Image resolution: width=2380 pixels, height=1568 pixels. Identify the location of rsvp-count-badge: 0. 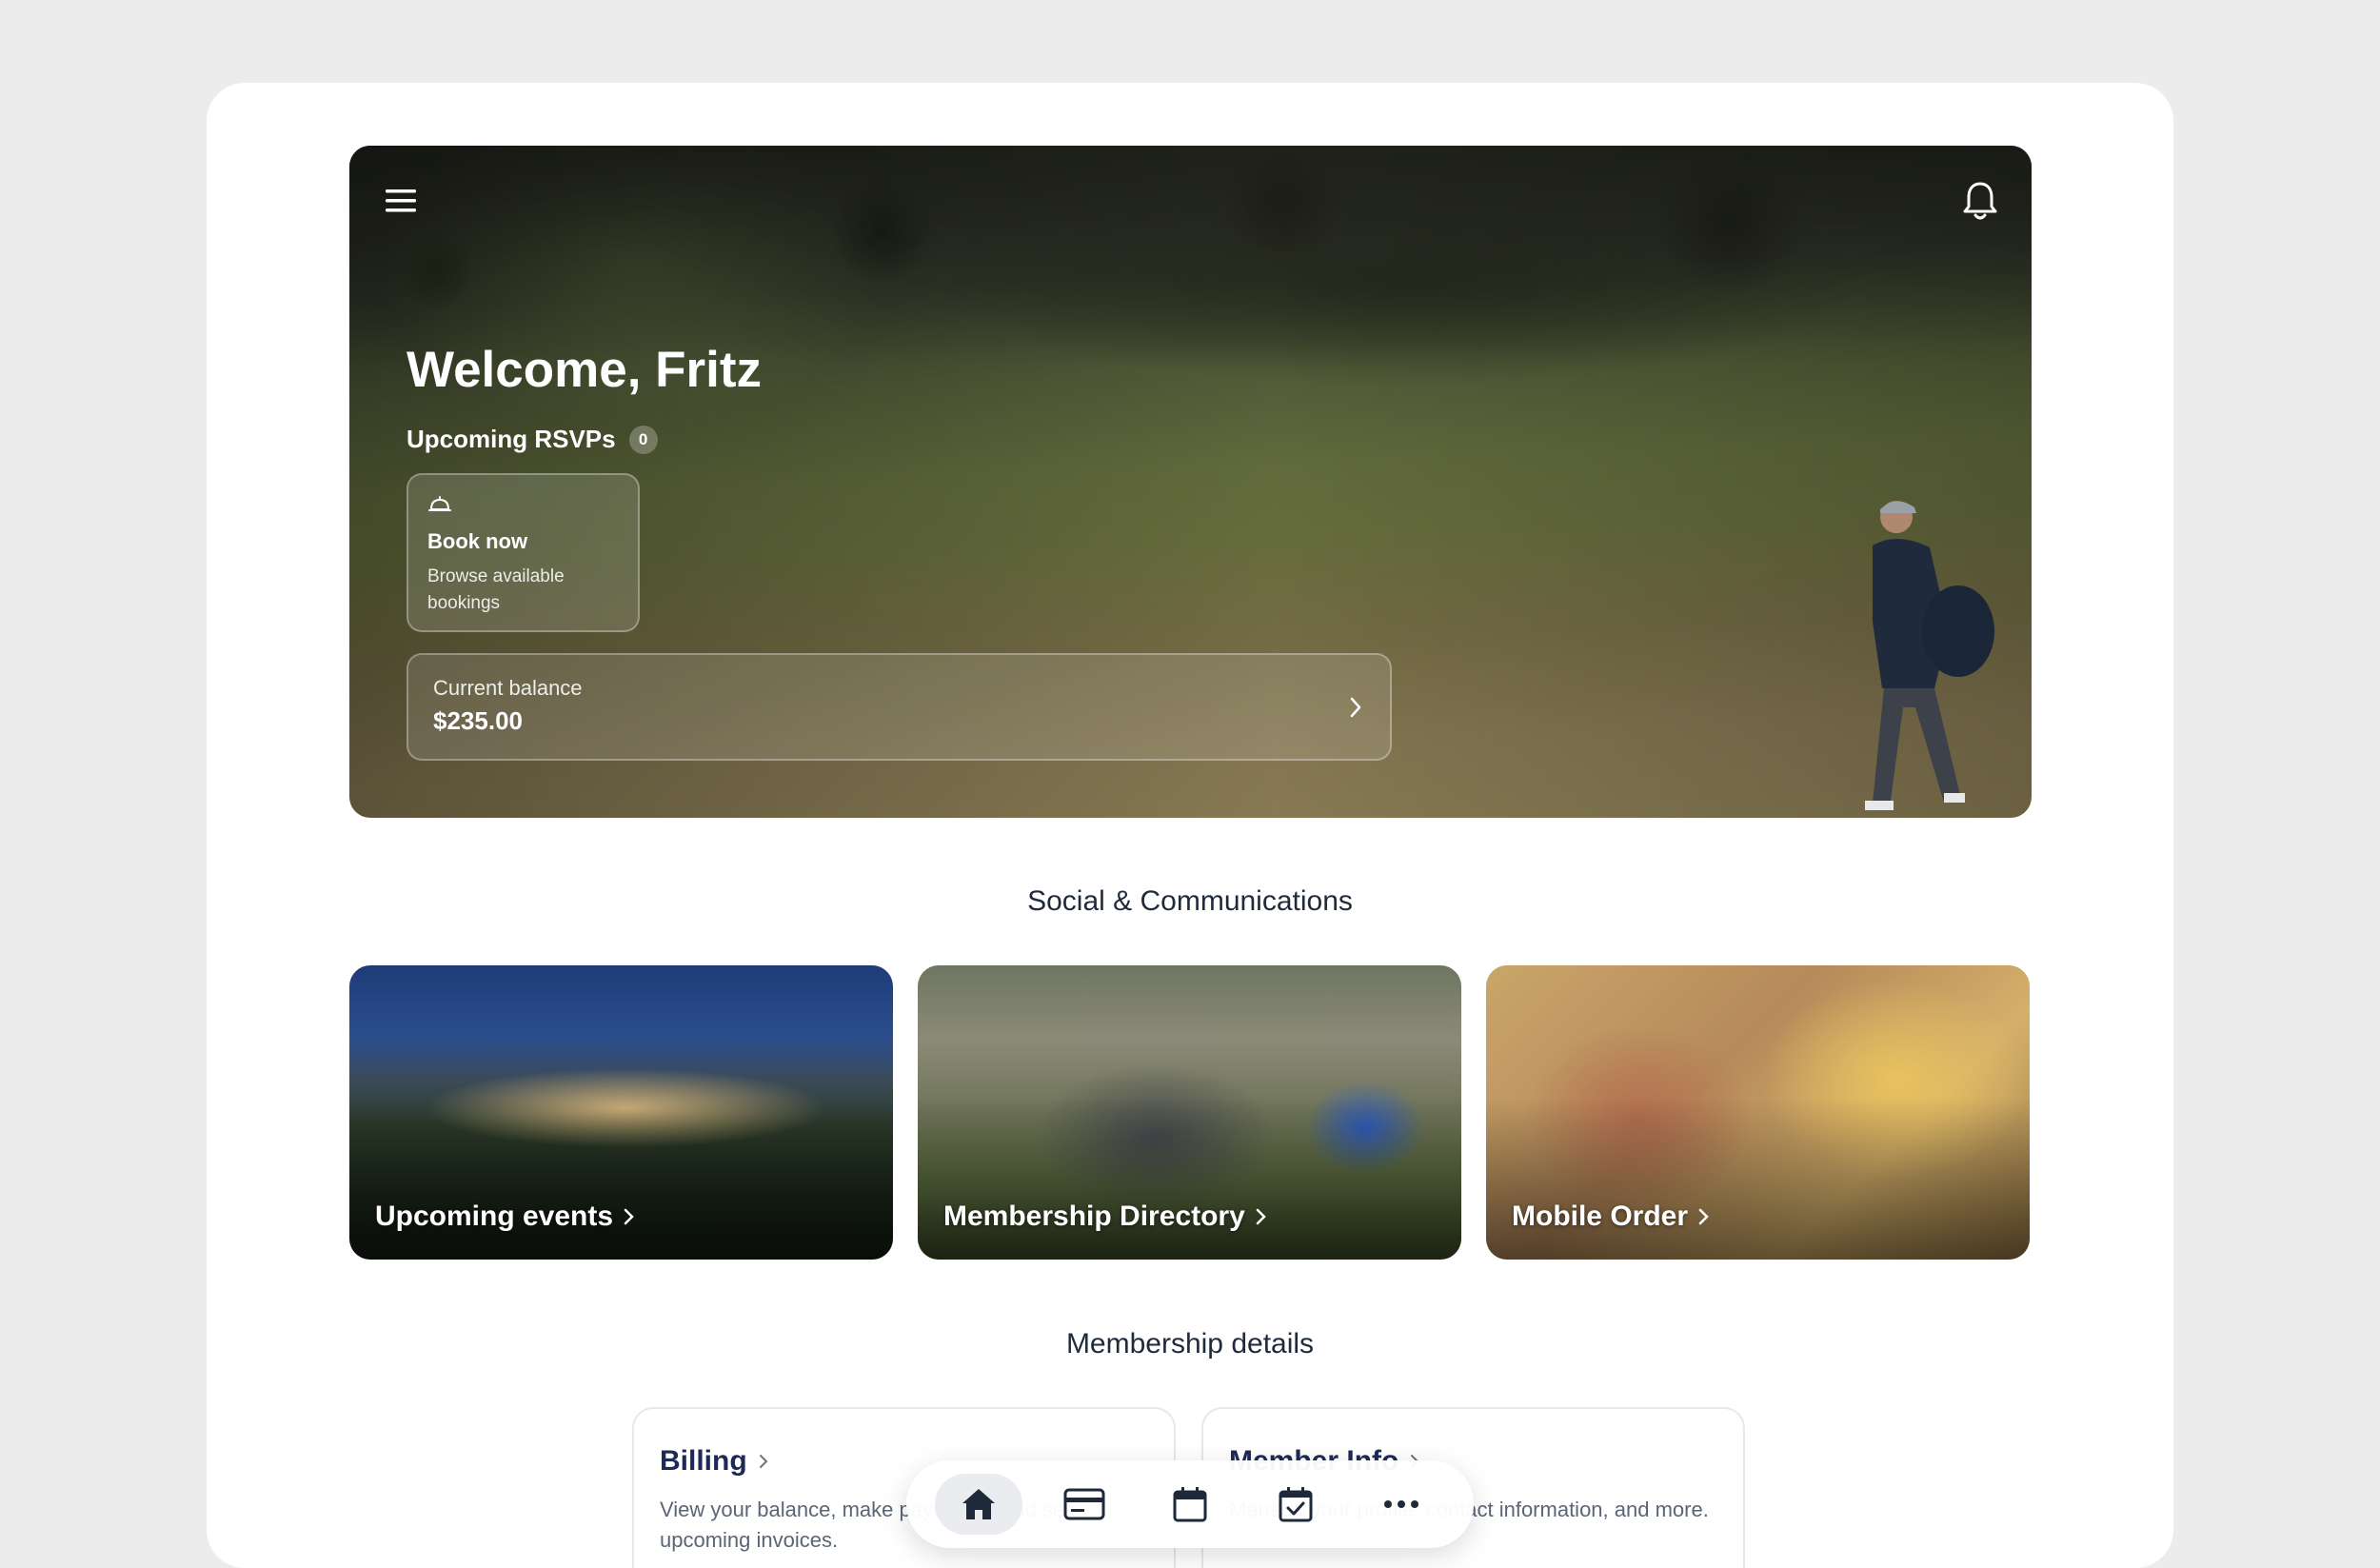
(643, 440).